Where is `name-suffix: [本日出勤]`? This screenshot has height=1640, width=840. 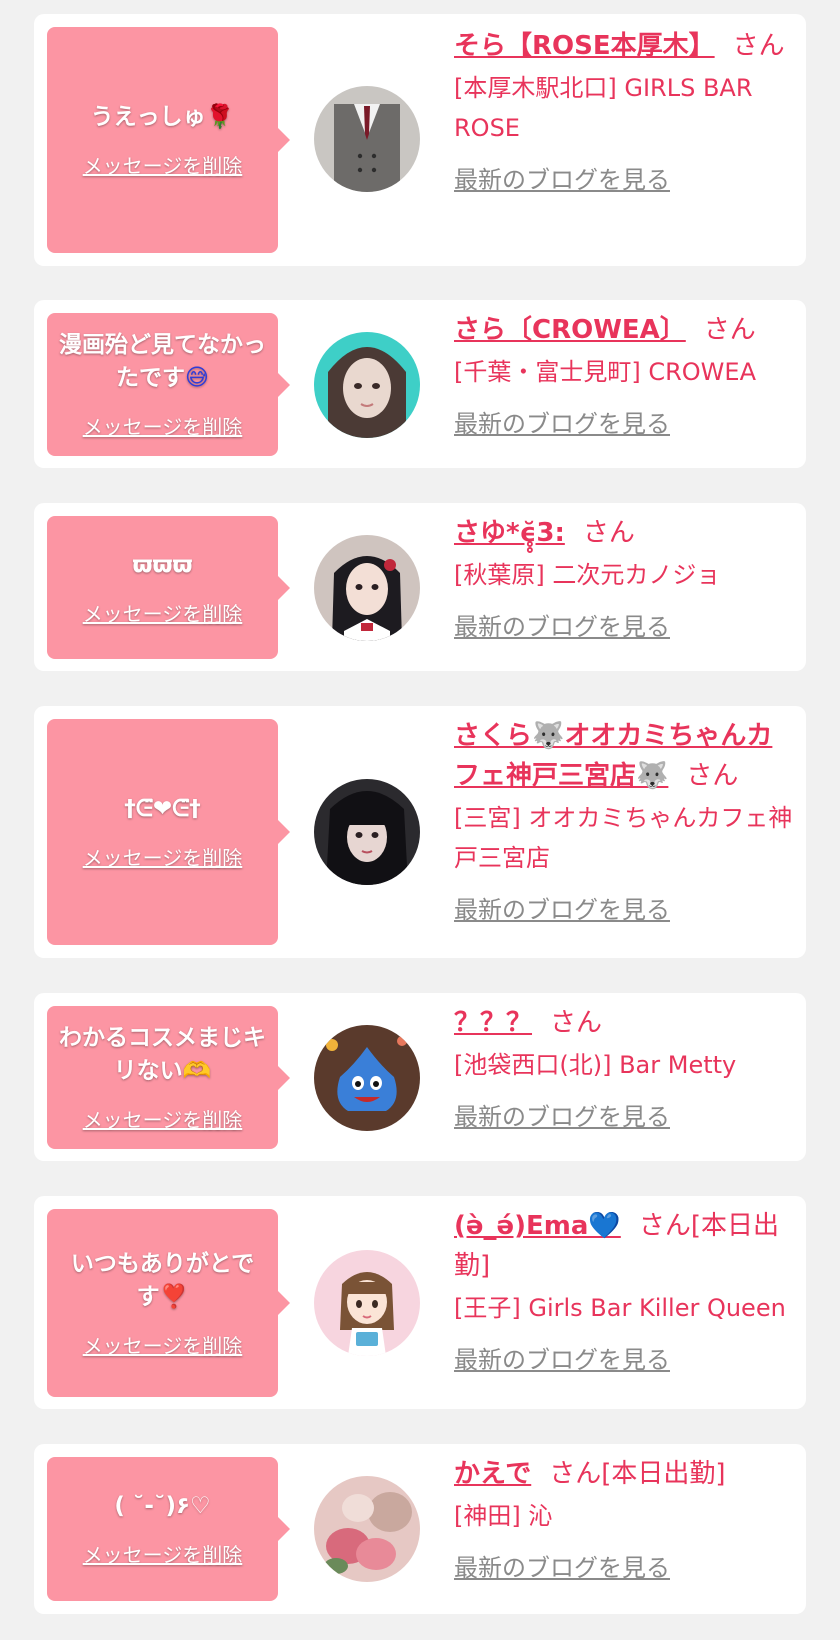 name-suffix: [本日出勤] is located at coordinates (663, 1474).